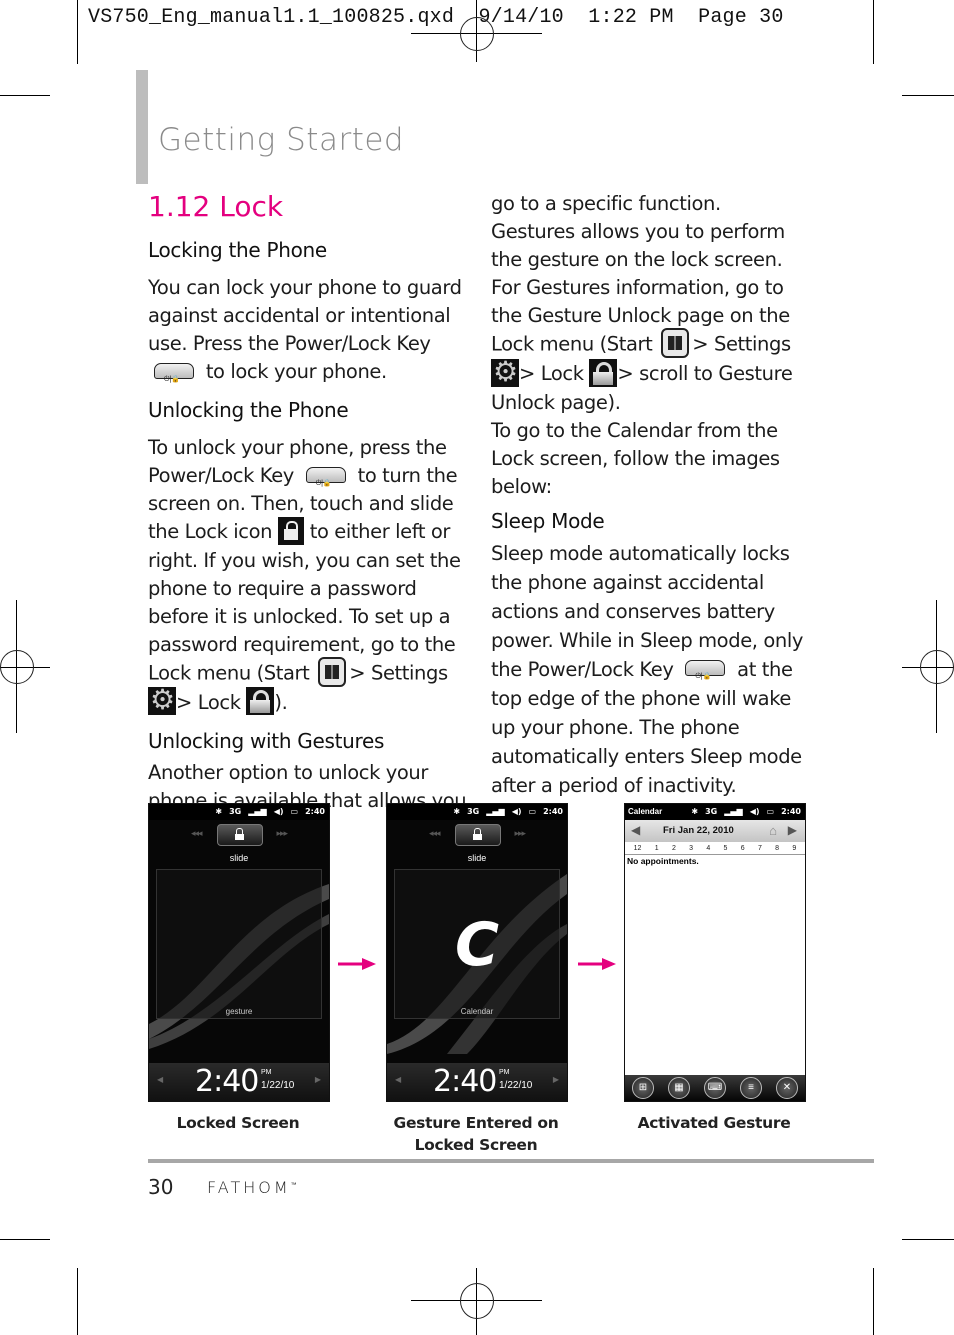 The height and width of the screenshot is (1335, 954). Describe the element at coordinates (643, 1088) in the screenshot. I see `start-button-icon: ⊞` at that location.